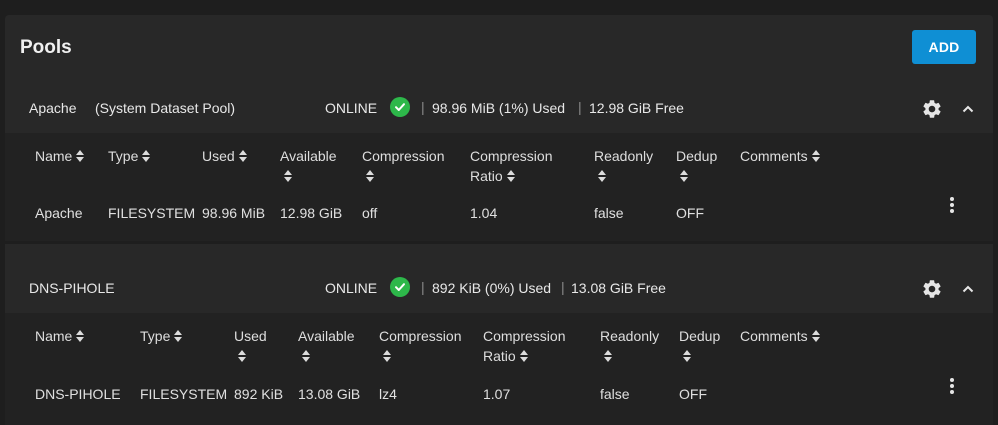 The image size is (998, 425). Describe the element at coordinates (53, 108) in the screenshot. I see `pool-name: Apache` at that location.